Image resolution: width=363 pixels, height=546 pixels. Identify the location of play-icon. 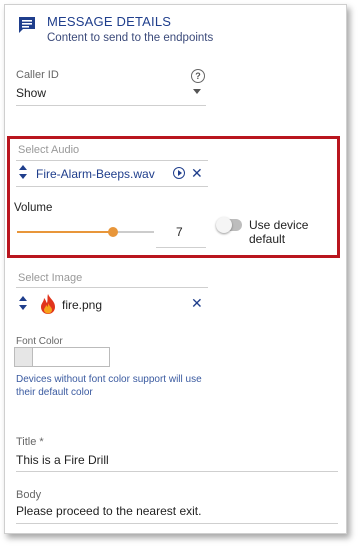
(179, 173).